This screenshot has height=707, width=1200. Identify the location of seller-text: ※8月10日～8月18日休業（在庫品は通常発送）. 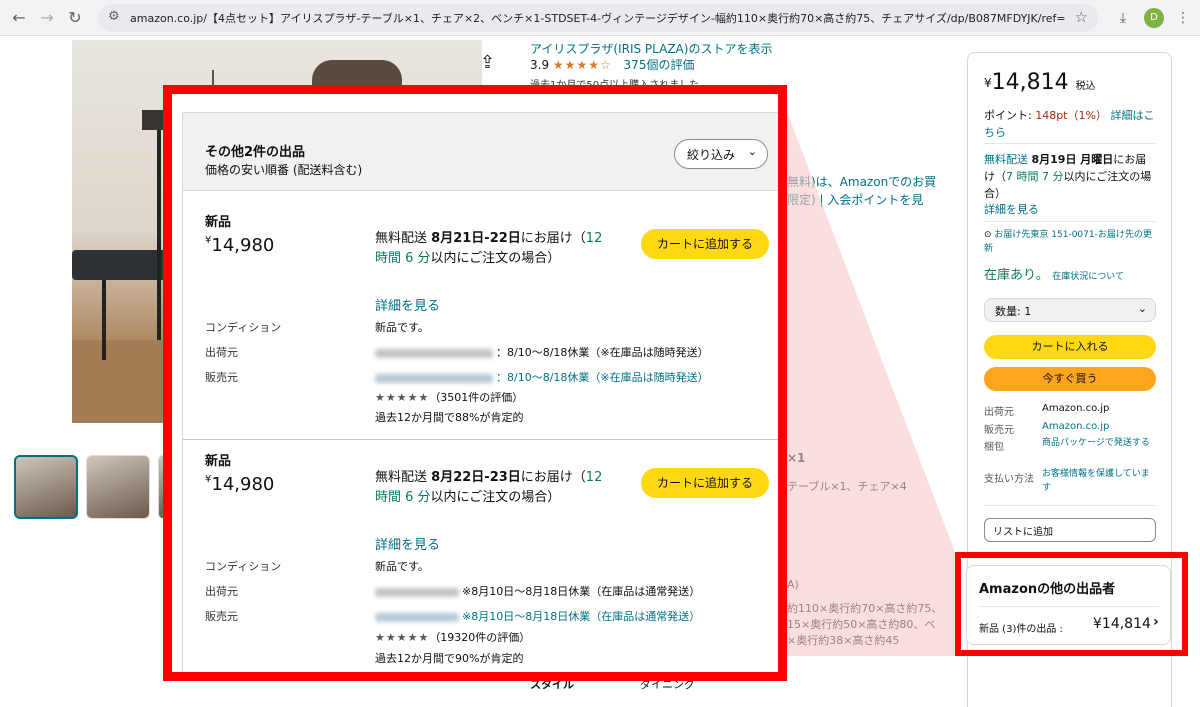
(581, 616).